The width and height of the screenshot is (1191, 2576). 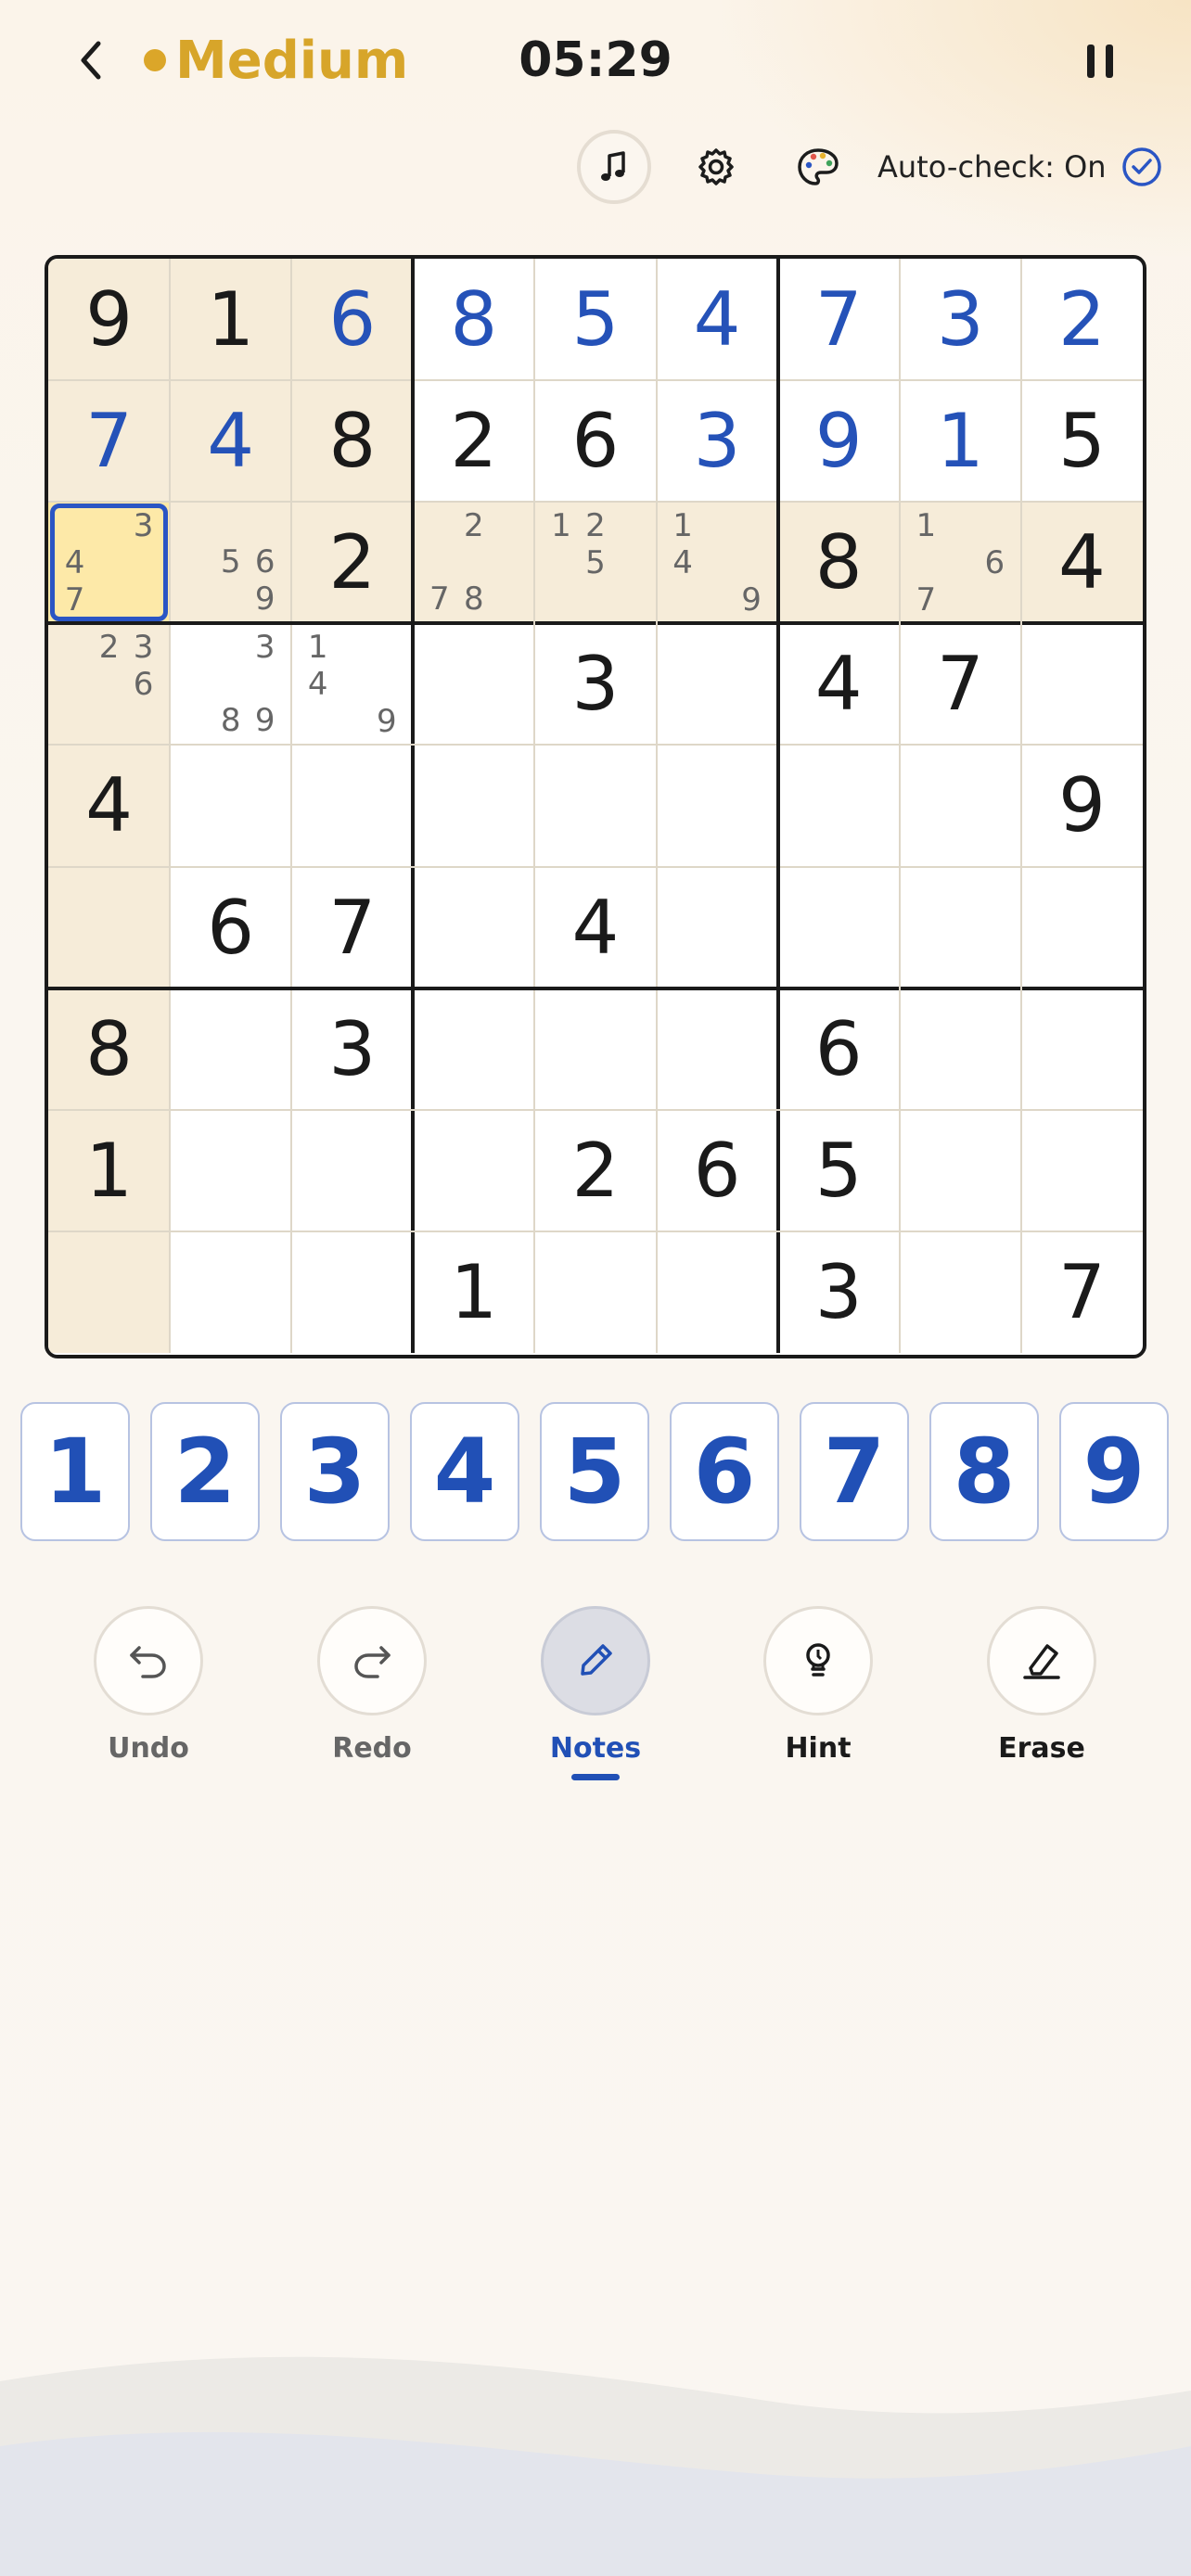 What do you see at coordinates (594, 1471) in the screenshot?
I see `number-key-5: 5` at bounding box center [594, 1471].